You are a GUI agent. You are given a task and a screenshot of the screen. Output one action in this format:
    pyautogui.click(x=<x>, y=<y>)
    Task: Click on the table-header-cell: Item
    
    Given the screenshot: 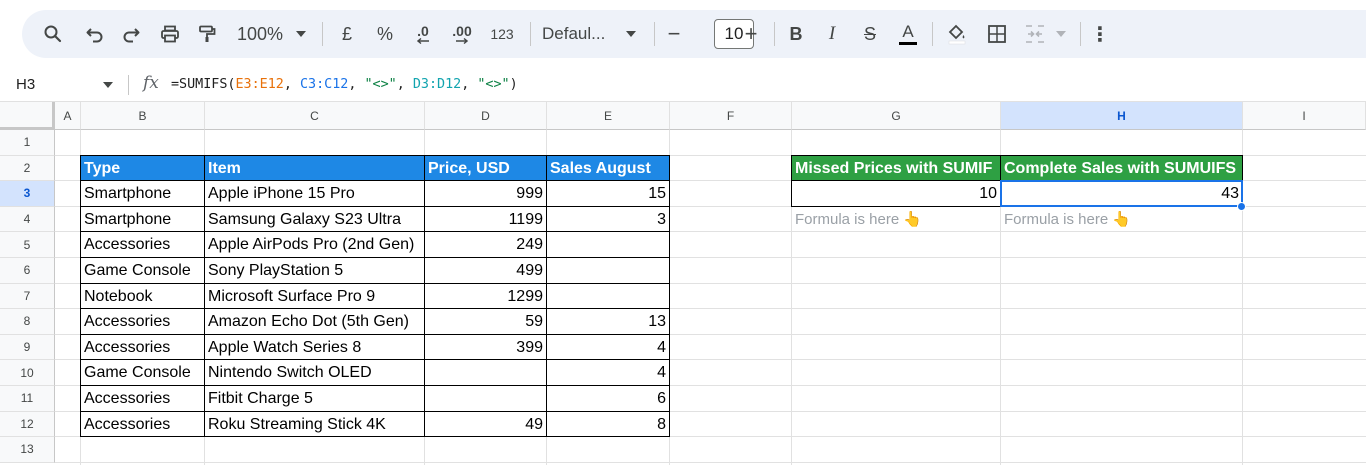 What is the action you would take?
    pyautogui.click(x=314, y=168)
    